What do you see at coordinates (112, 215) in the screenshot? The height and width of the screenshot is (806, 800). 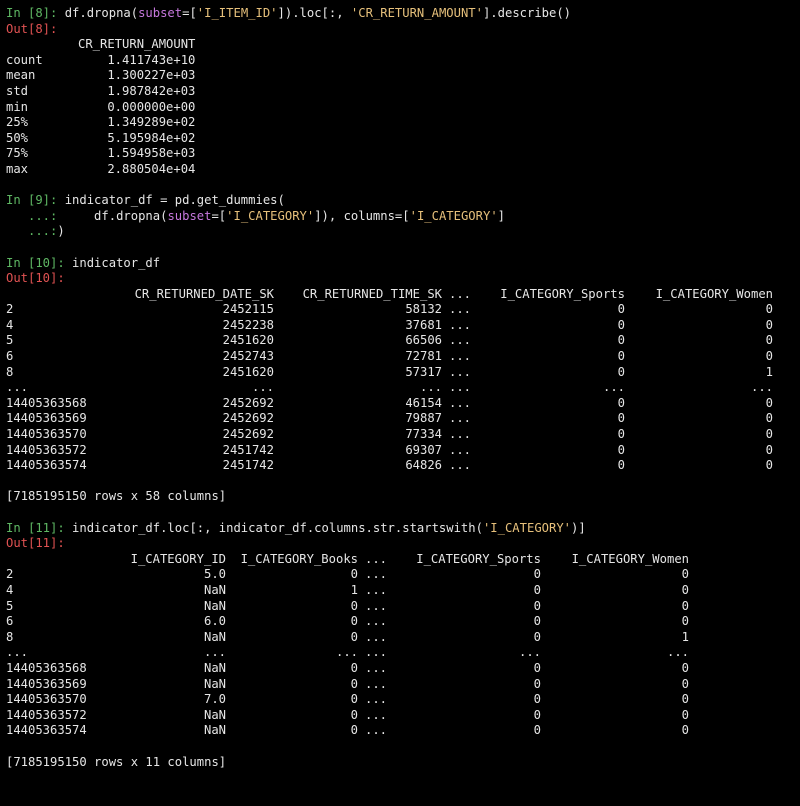 I see `code-9-line-2-a: df.dropna(` at bounding box center [112, 215].